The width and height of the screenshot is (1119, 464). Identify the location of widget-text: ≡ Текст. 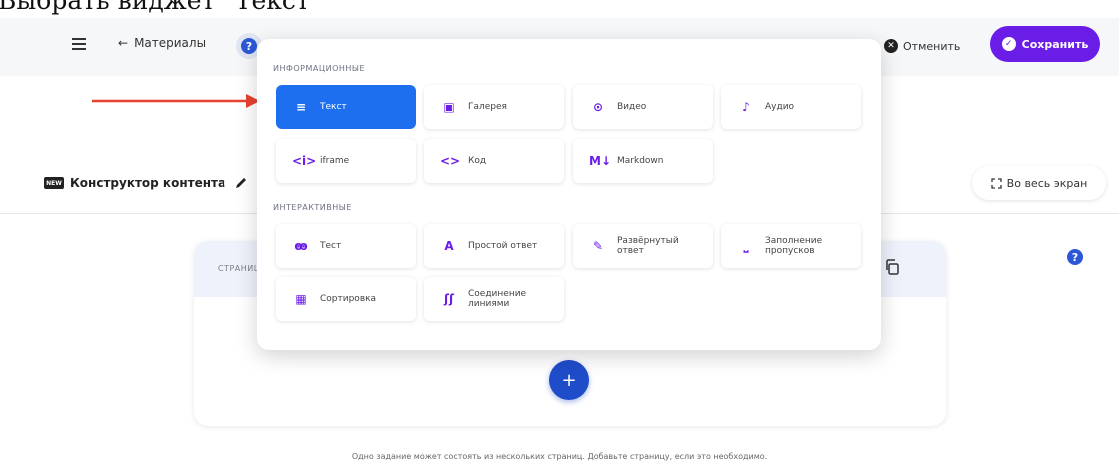
(346, 107).